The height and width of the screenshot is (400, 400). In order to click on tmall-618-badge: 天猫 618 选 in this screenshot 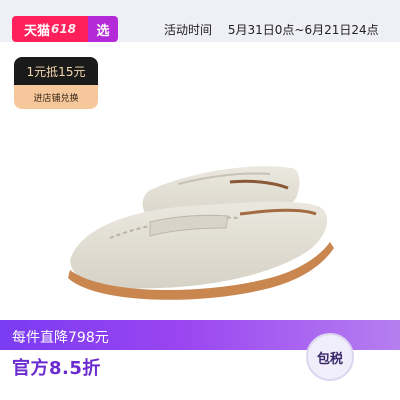, I will do `click(65, 29)`.